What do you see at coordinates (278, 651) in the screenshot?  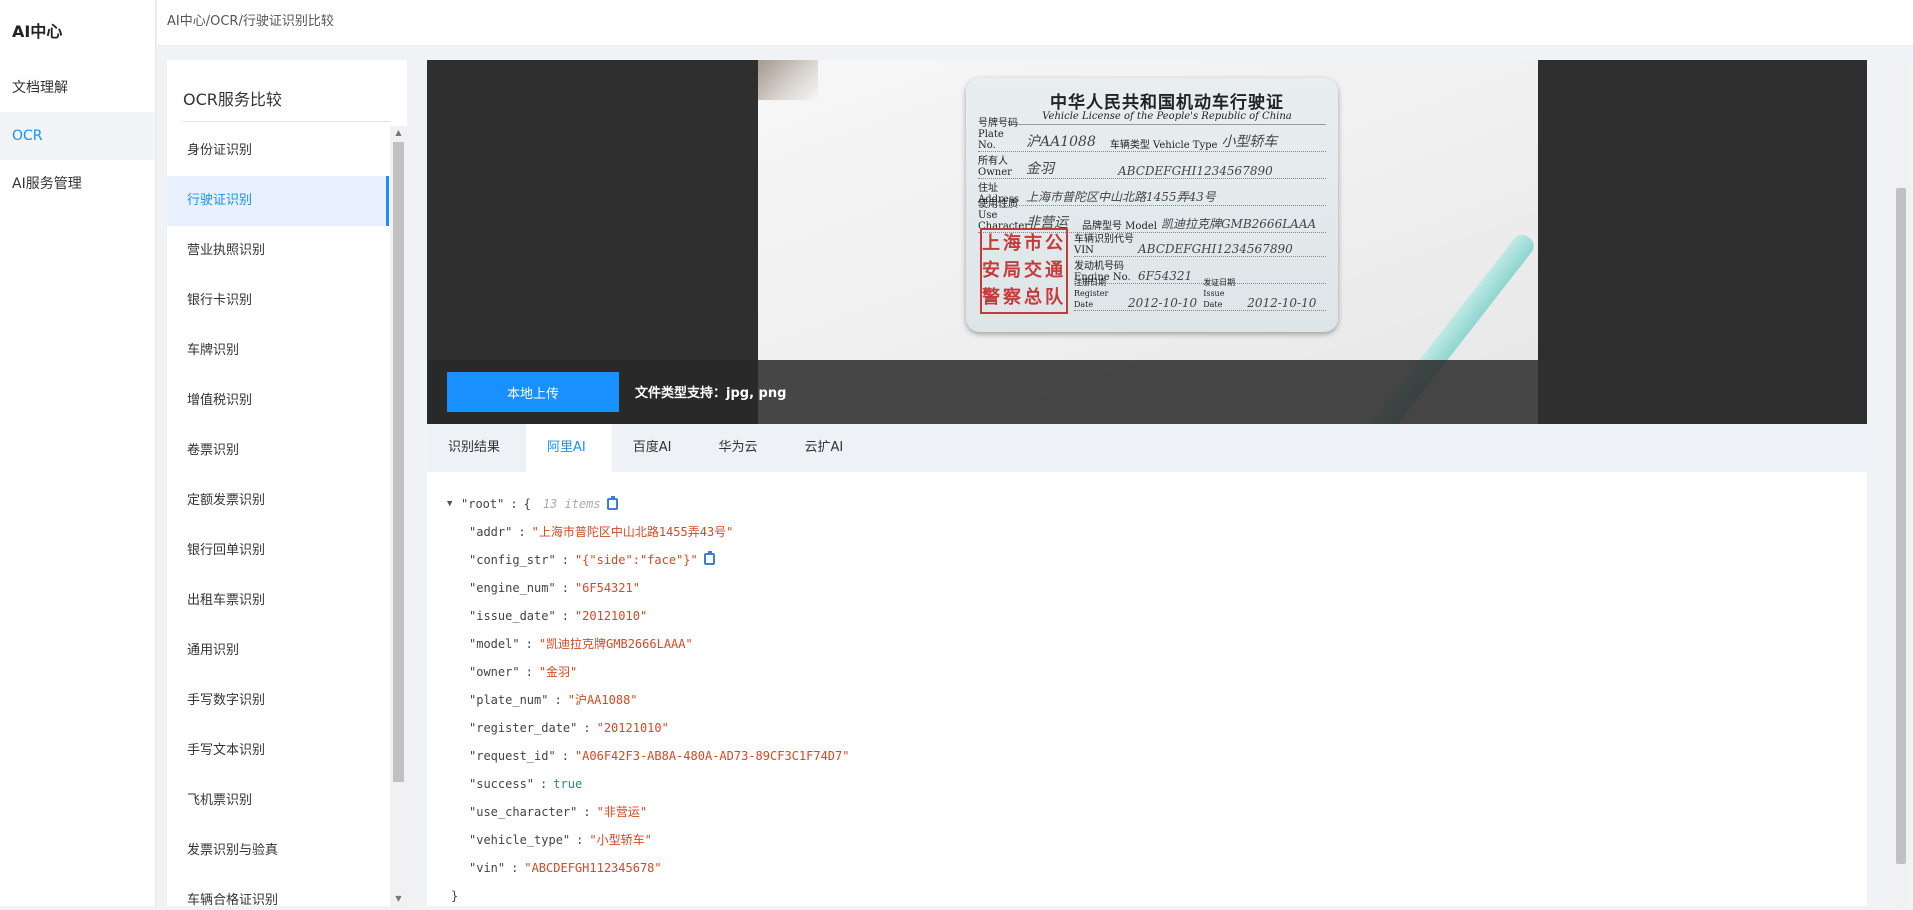 I see `service-item: 通用识别` at bounding box center [278, 651].